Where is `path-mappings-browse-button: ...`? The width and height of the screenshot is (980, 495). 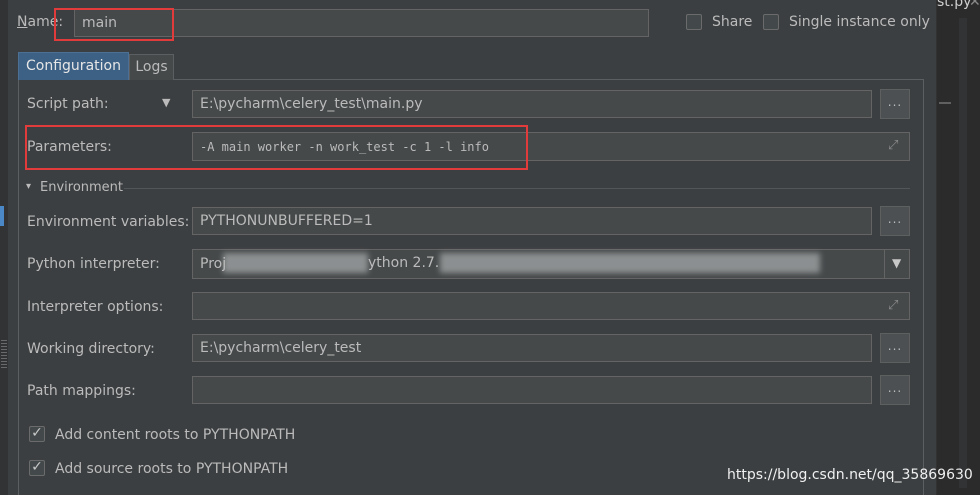 path-mappings-browse-button: ... is located at coordinates (895, 390).